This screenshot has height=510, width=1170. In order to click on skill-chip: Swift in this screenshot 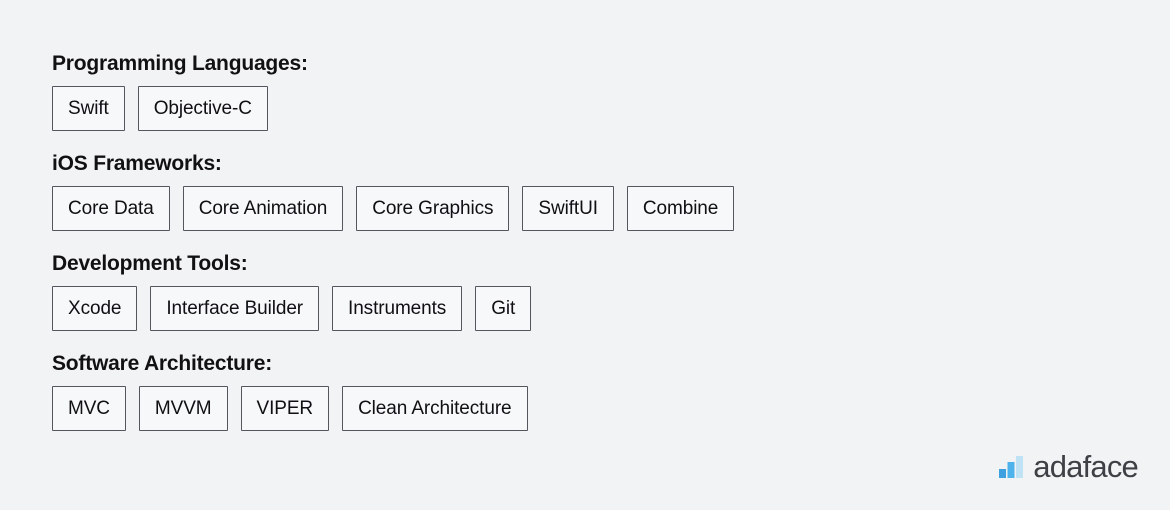, I will do `click(88, 109)`.